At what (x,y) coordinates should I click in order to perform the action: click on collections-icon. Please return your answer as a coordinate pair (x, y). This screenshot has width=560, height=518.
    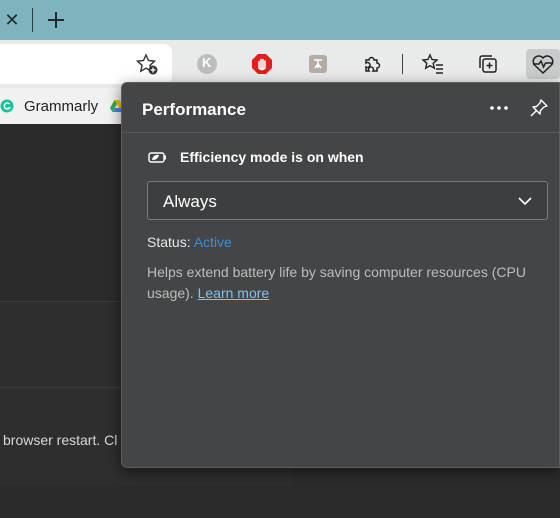
    Looking at the image, I should click on (488, 64).